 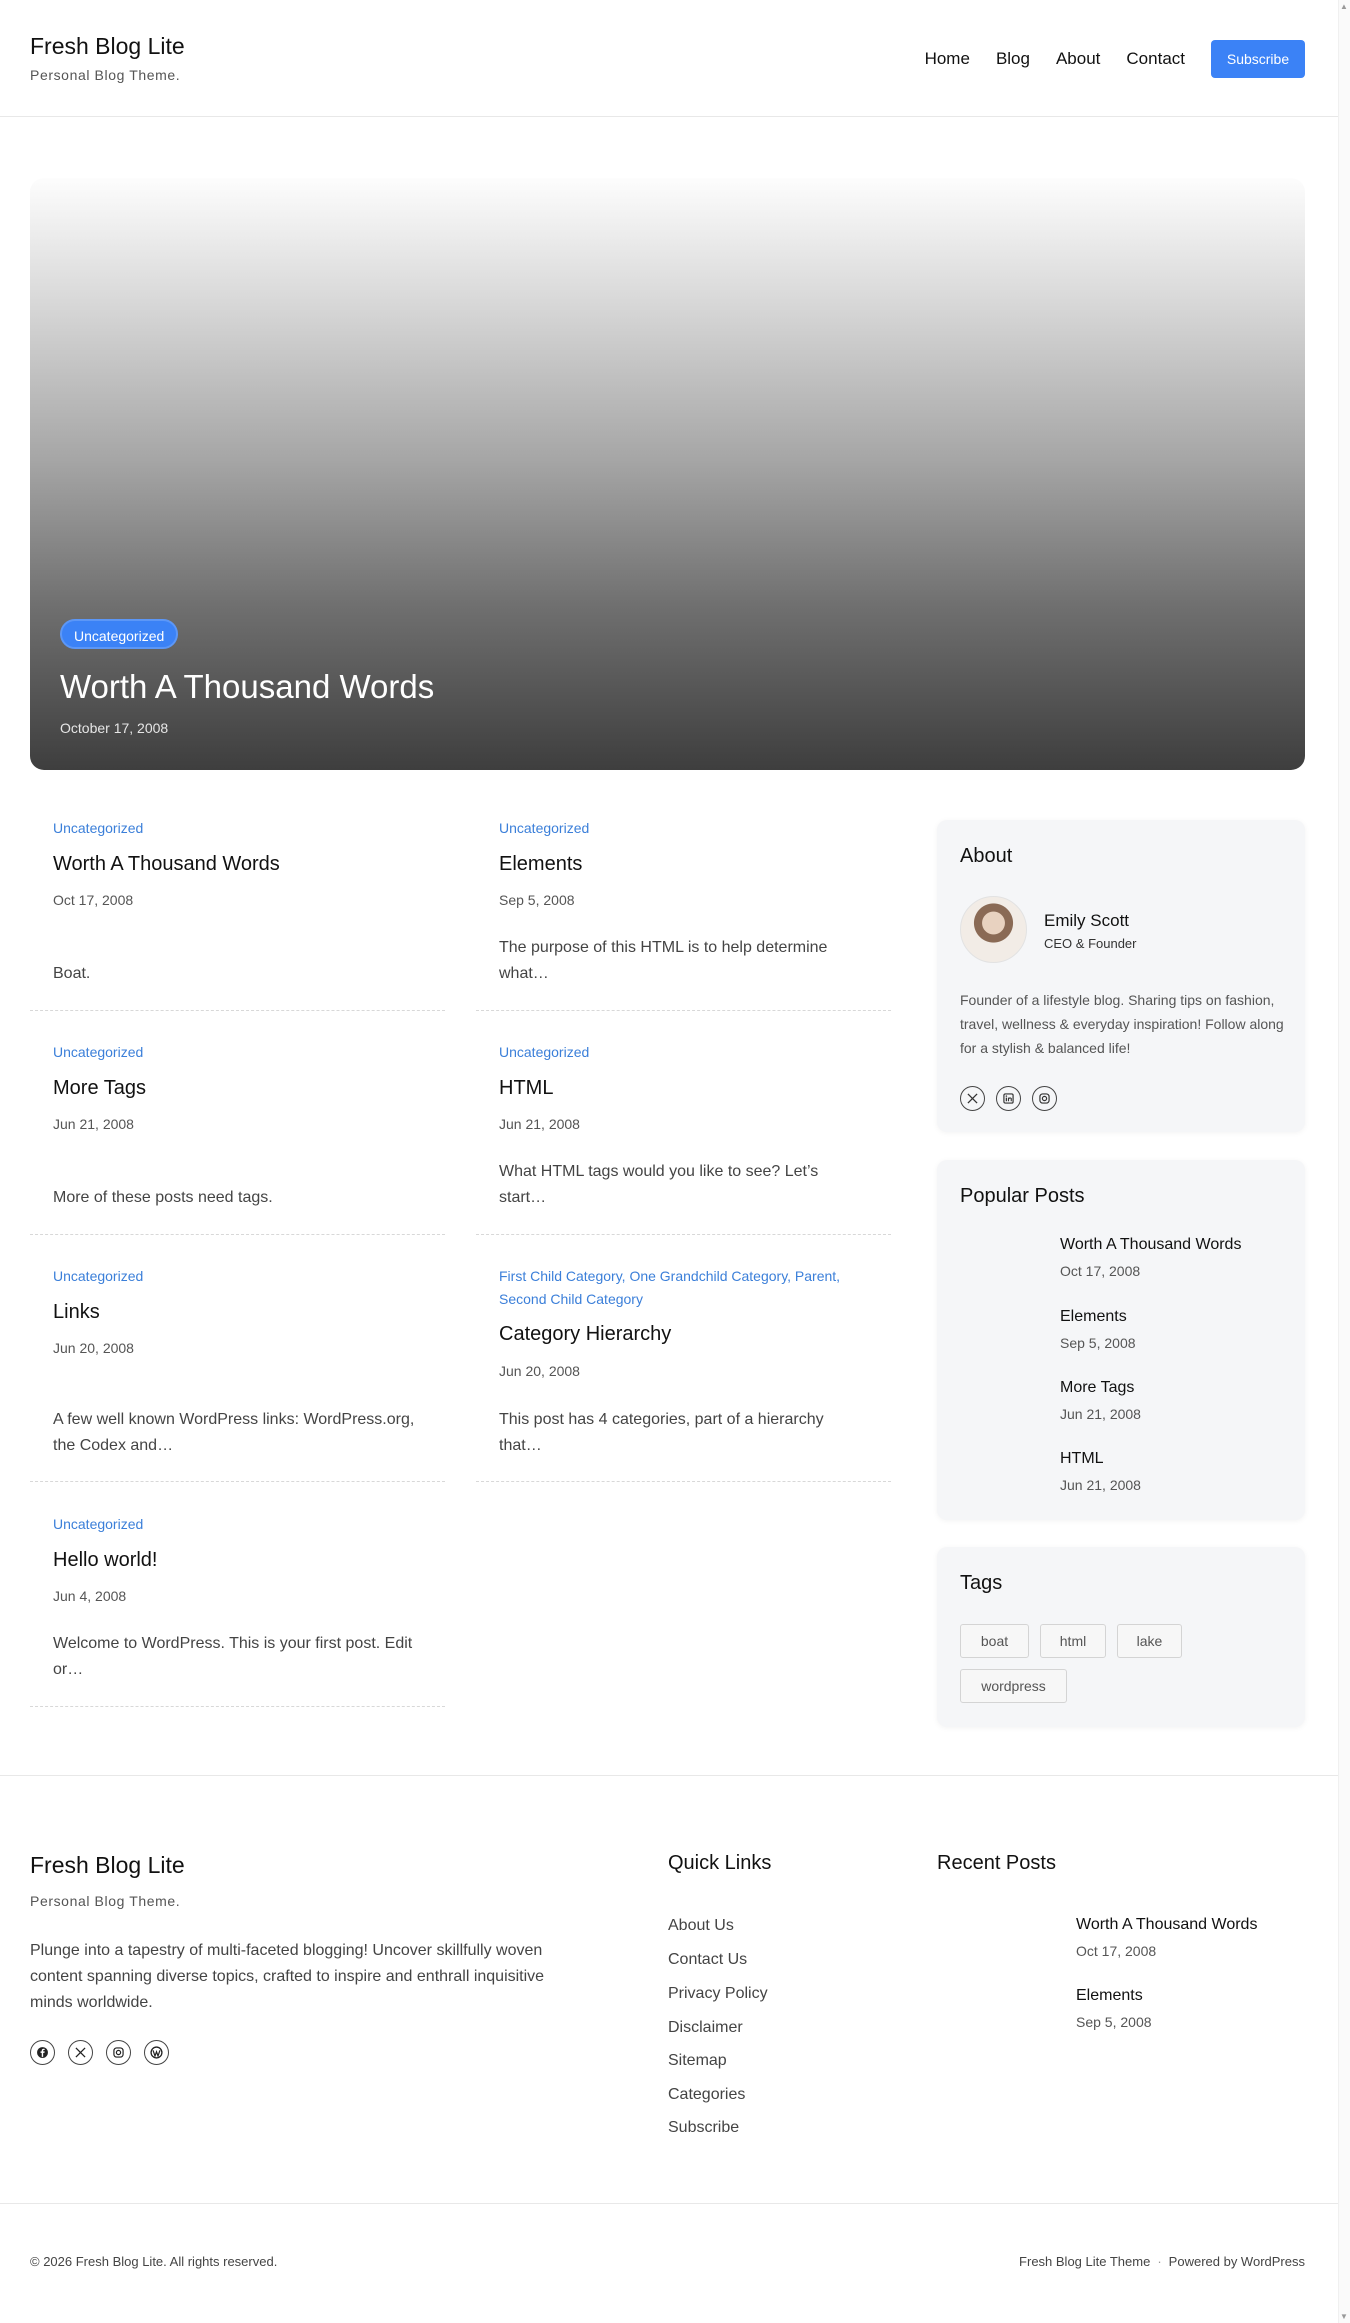 What do you see at coordinates (1087, 920) in the screenshot?
I see `author-name: Emily Scott` at bounding box center [1087, 920].